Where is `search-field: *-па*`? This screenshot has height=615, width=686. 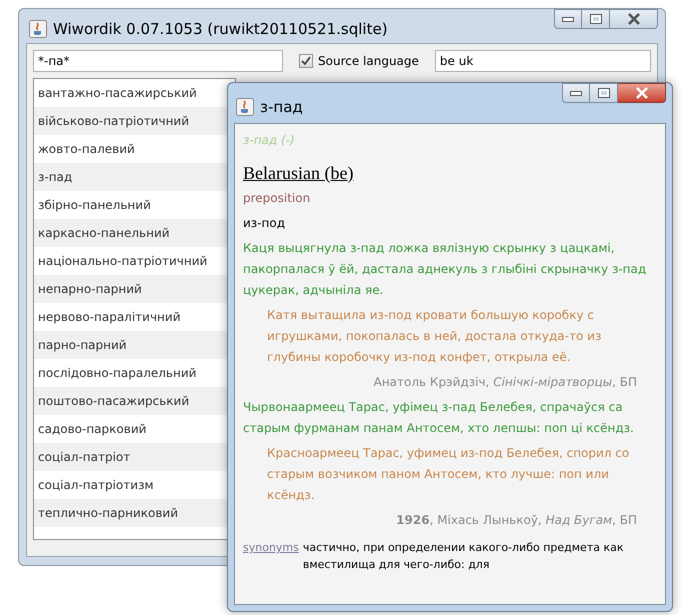
search-field: *-па* is located at coordinates (158, 61).